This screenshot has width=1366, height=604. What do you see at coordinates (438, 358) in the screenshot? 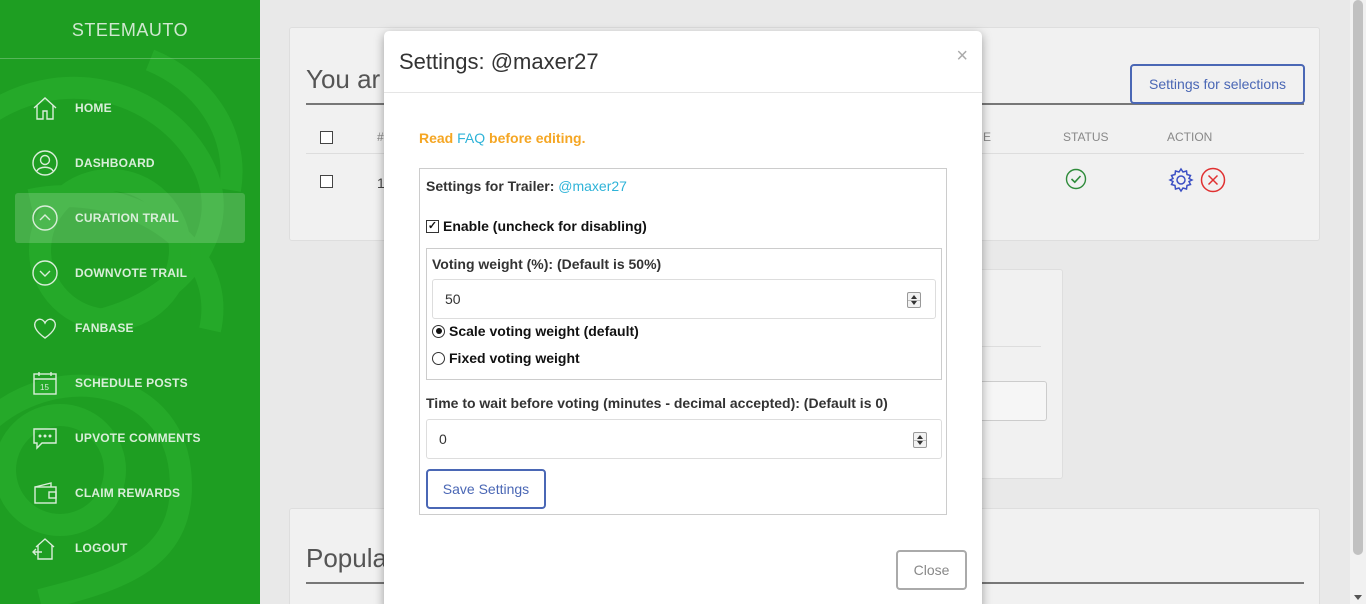
I see `fixed-weight-radio` at bounding box center [438, 358].